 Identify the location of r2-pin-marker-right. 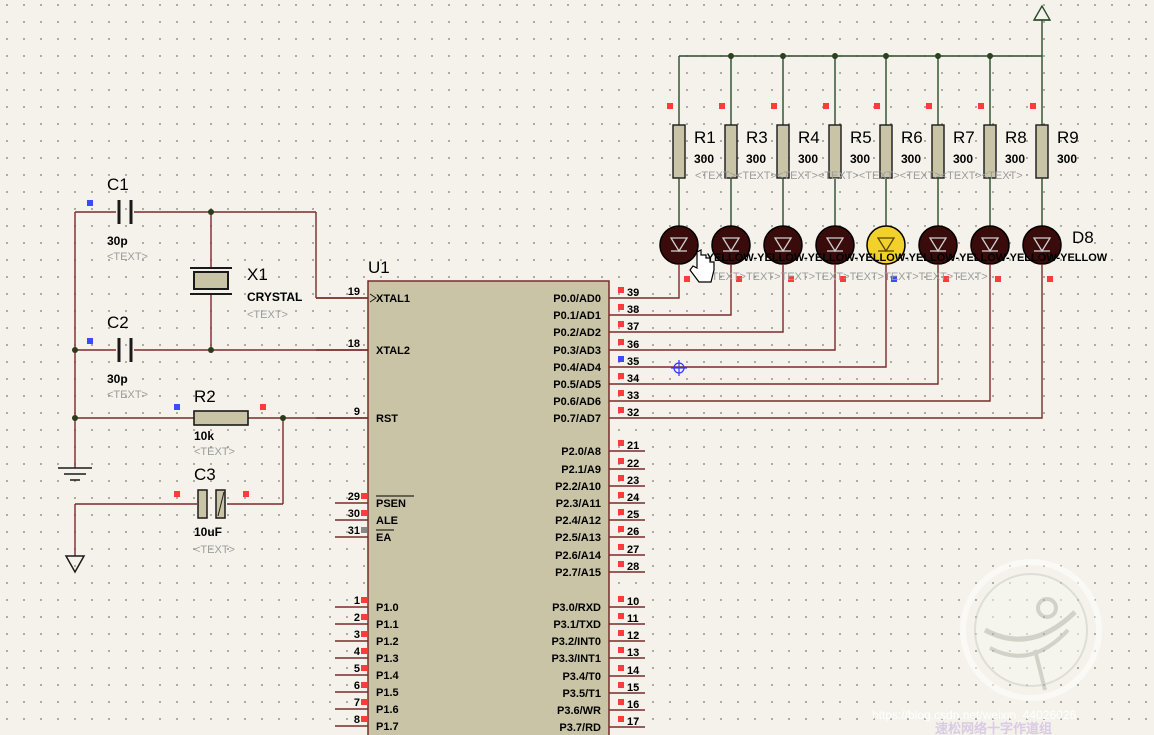
(263, 407).